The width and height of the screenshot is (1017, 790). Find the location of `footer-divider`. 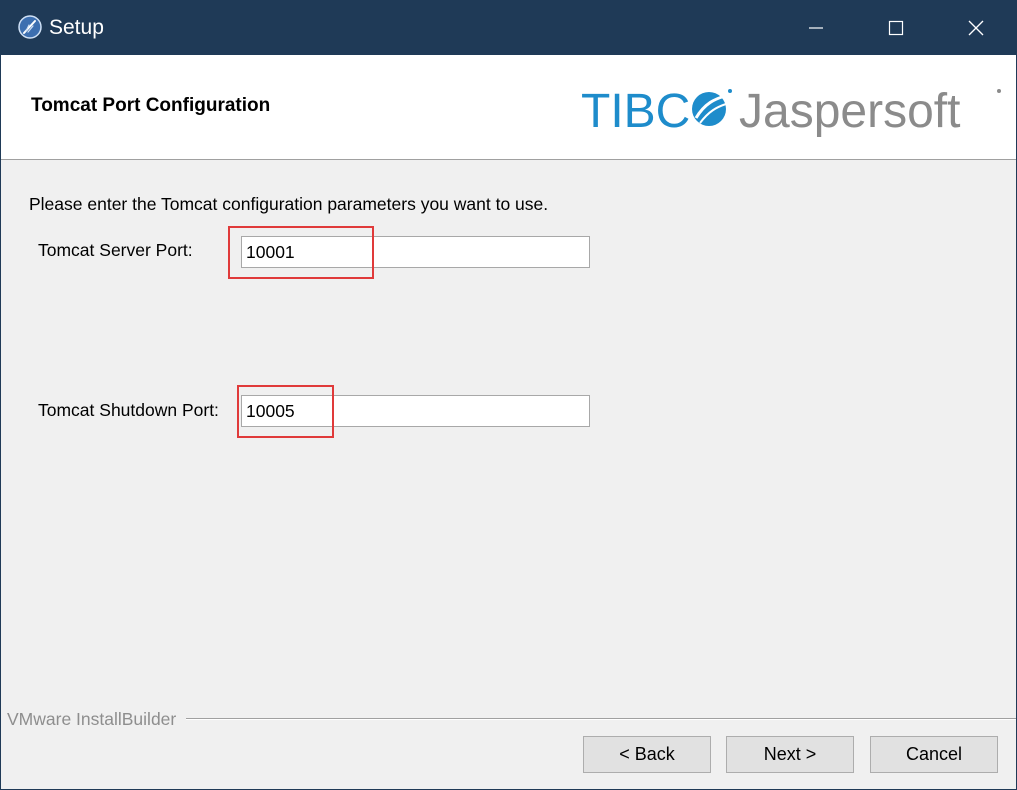

footer-divider is located at coordinates (601, 719).